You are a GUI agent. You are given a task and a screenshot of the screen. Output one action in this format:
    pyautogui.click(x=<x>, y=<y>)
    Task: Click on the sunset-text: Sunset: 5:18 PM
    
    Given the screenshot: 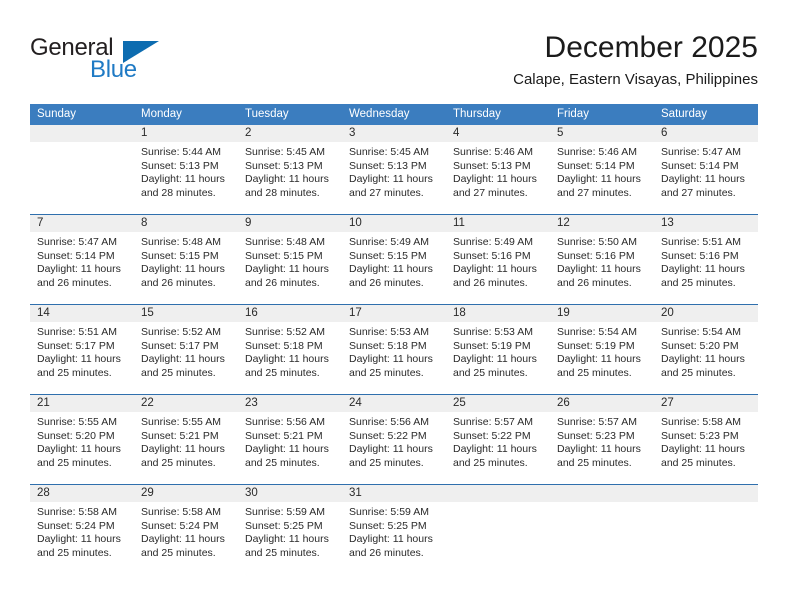 What is the action you would take?
    pyautogui.click(x=388, y=345)
    